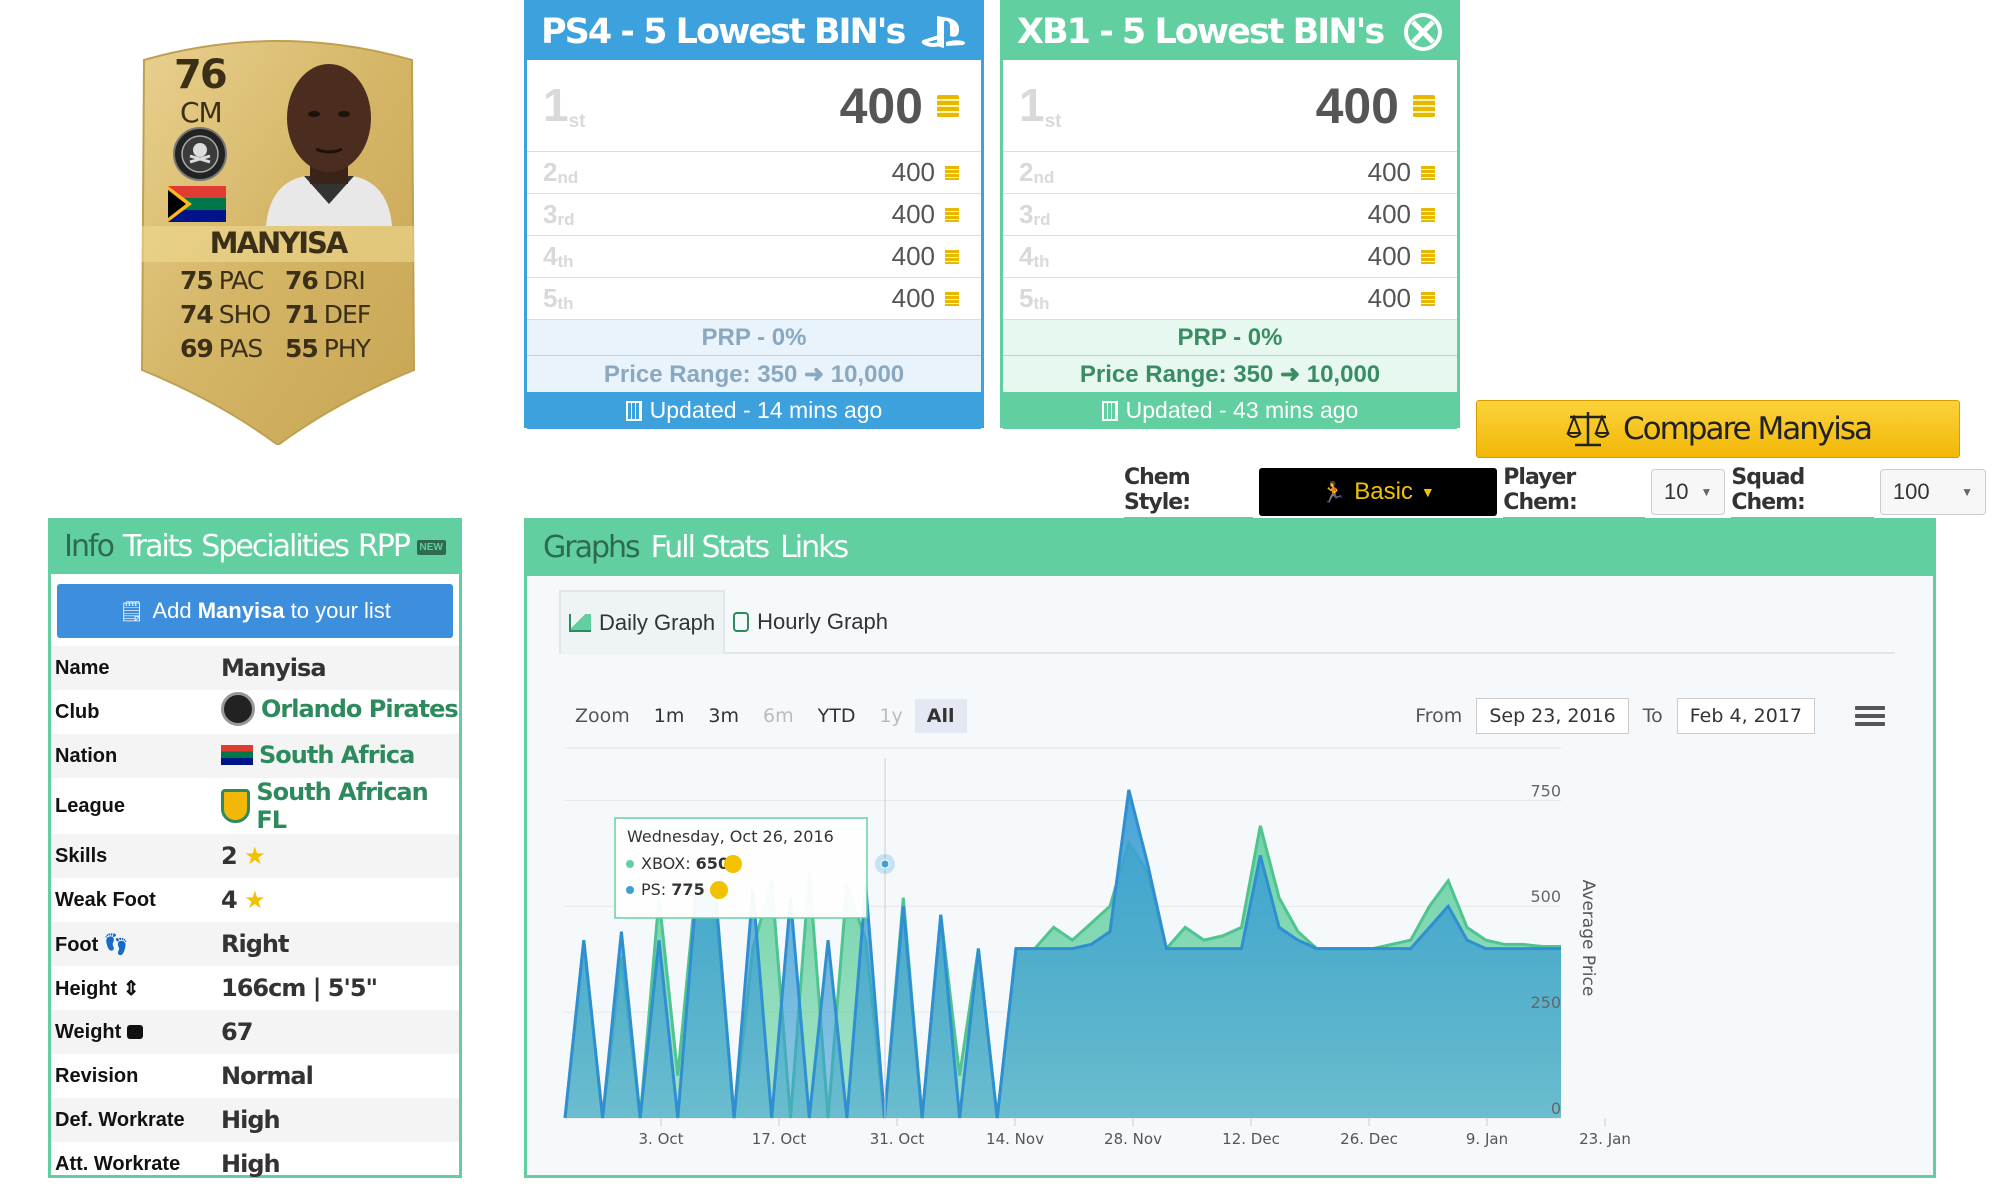 This screenshot has width=1992, height=1186. Describe the element at coordinates (329, 145) in the screenshot. I see `player-face-image` at that location.